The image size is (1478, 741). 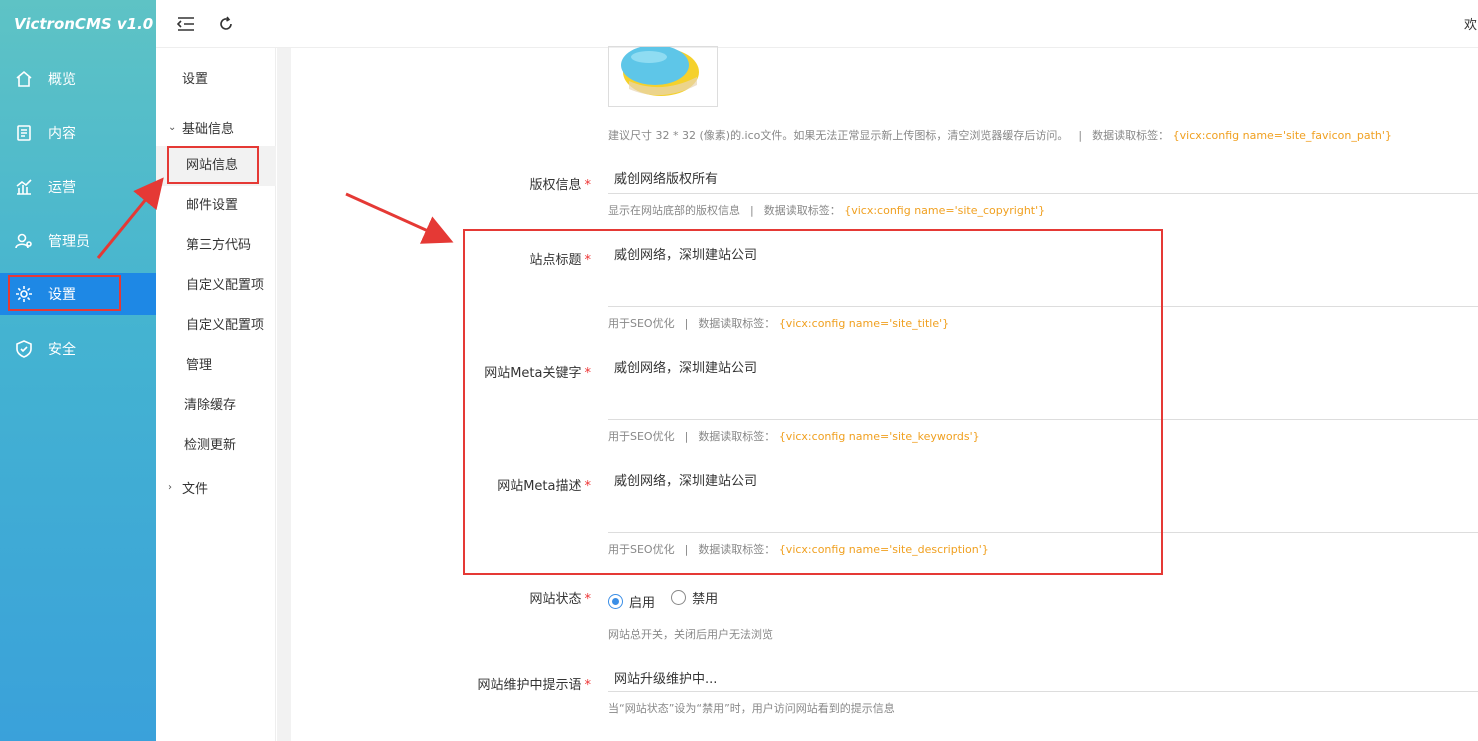 I want to click on app-logo: VictronCMS v1.0, so click(x=84, y=24).